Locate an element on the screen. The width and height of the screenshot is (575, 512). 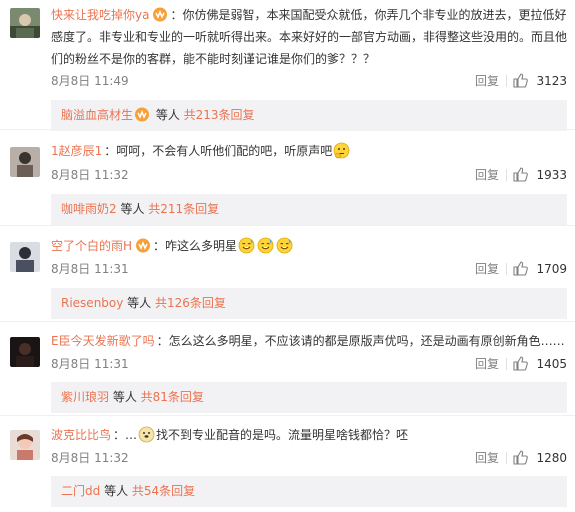
like-button: 1709 is located at coordinates (539, 269).